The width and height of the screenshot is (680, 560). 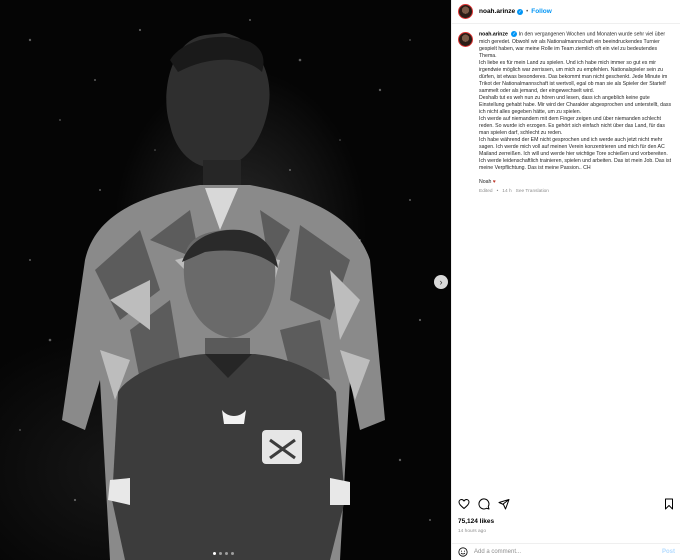 I want to click on comment-button, so click(x=484, y=504).